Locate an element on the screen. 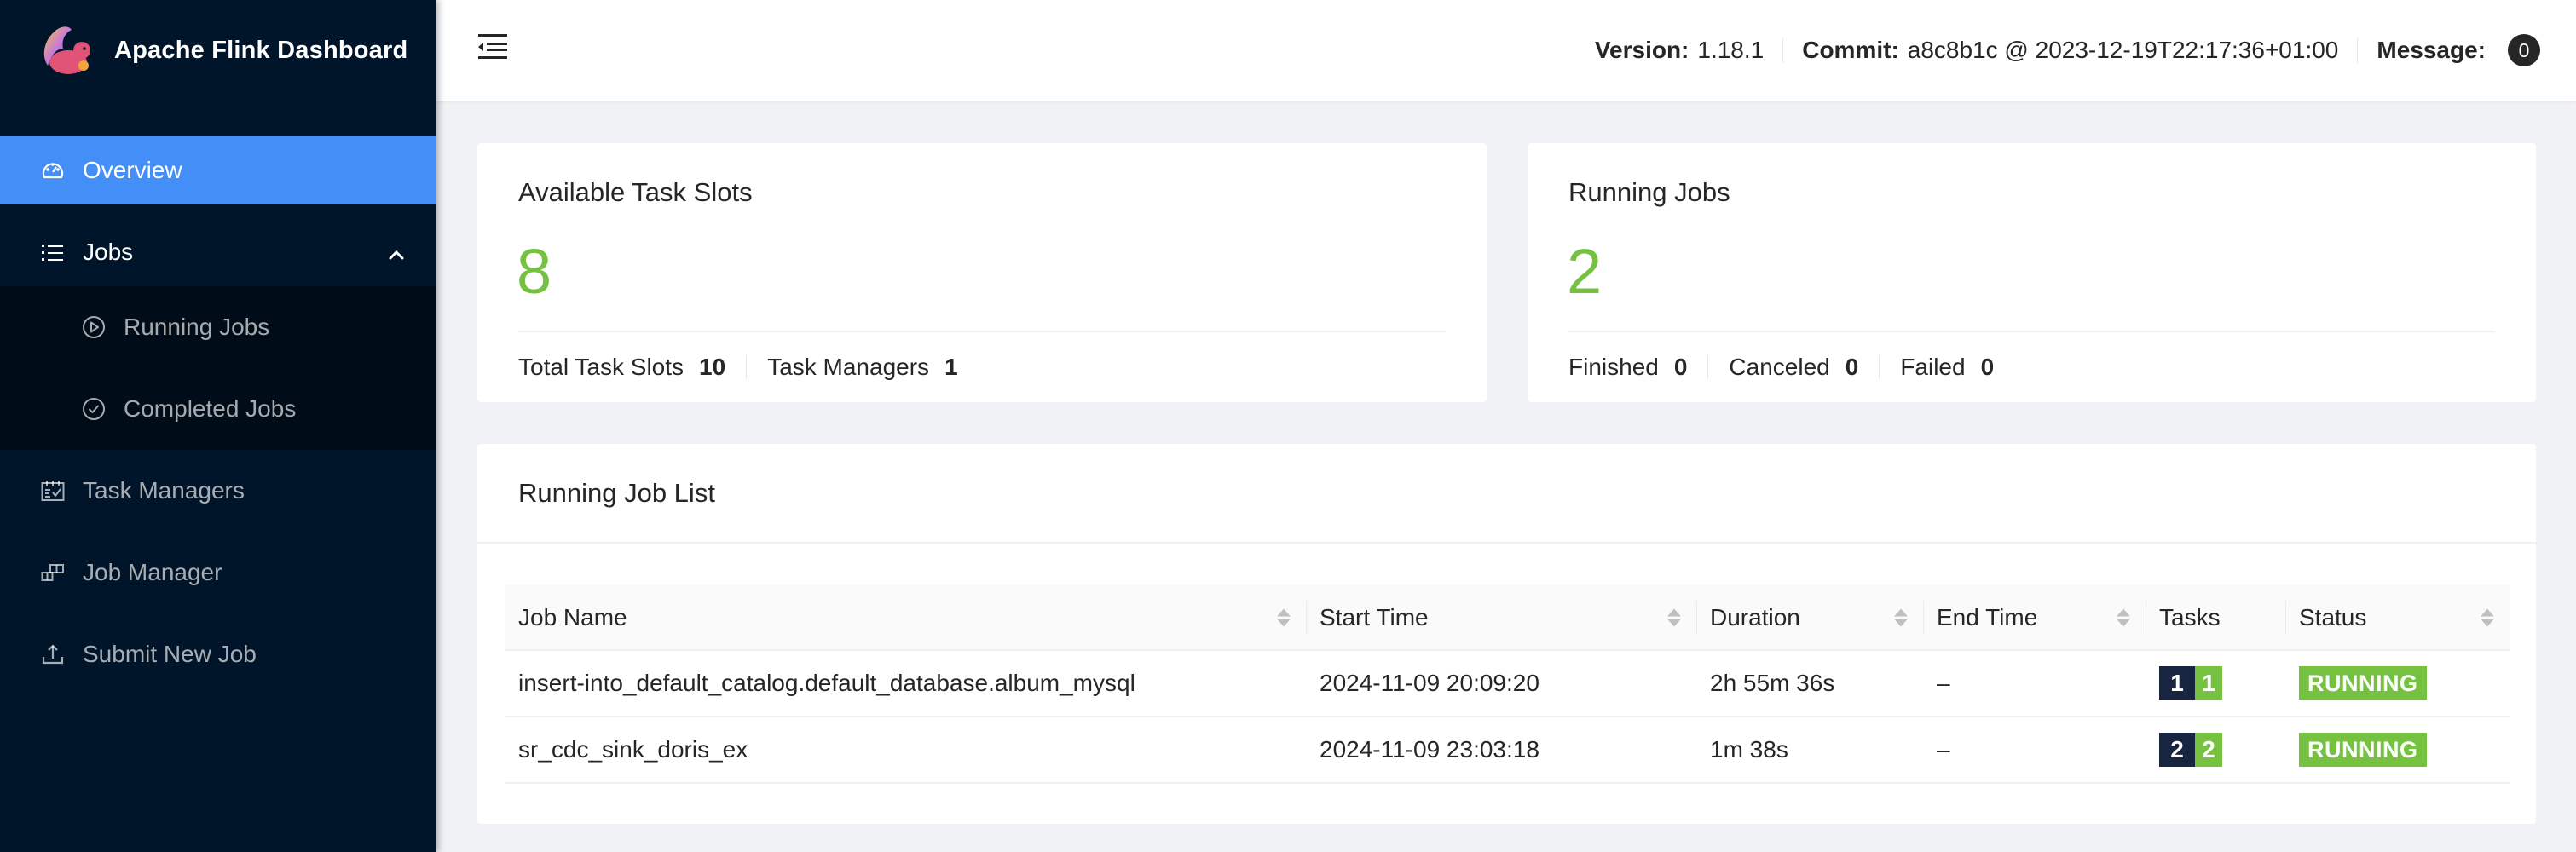 This screenshot has width=2576, height=852. sidebar-item-task-managers: Task Managers is located at coordinates (218, 491).